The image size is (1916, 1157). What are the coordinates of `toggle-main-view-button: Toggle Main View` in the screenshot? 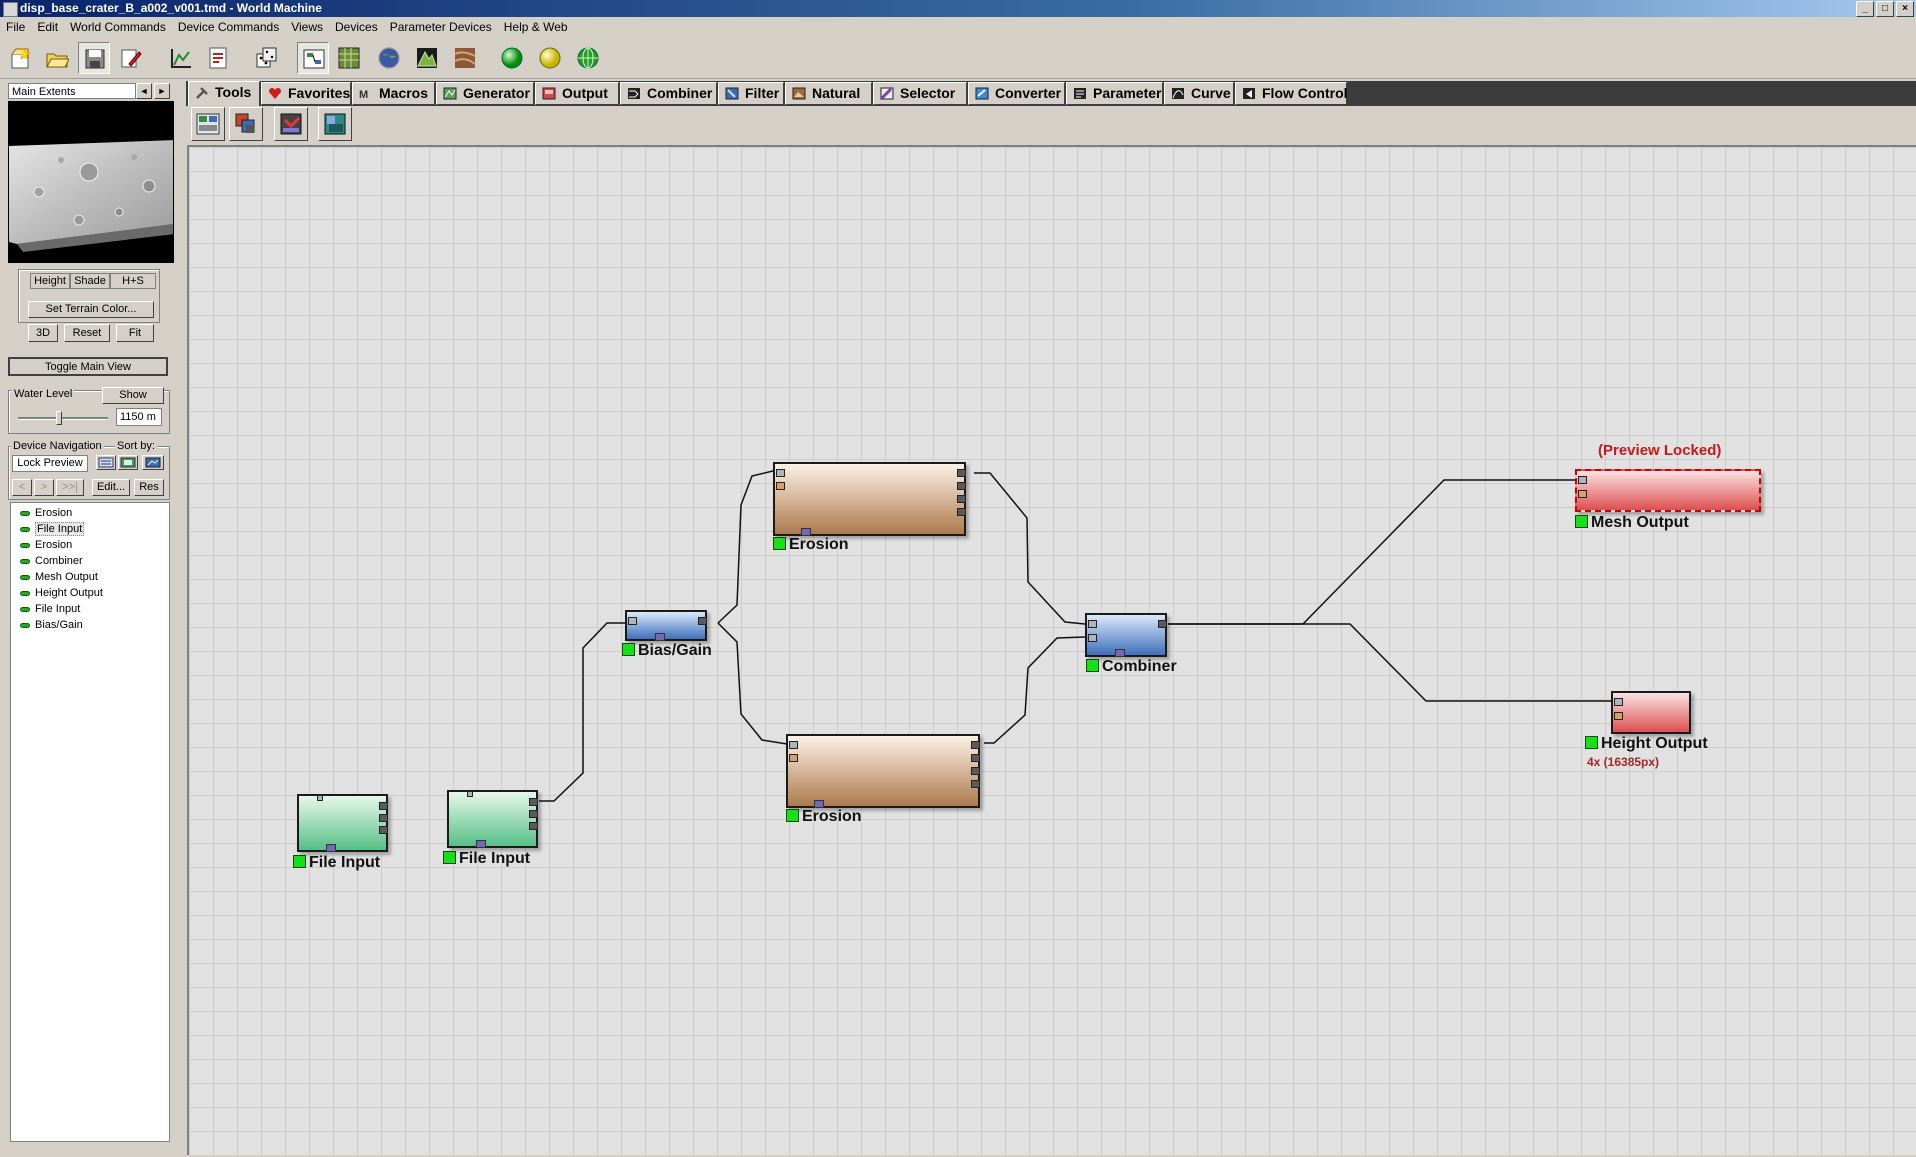 It's located at (88, 366).